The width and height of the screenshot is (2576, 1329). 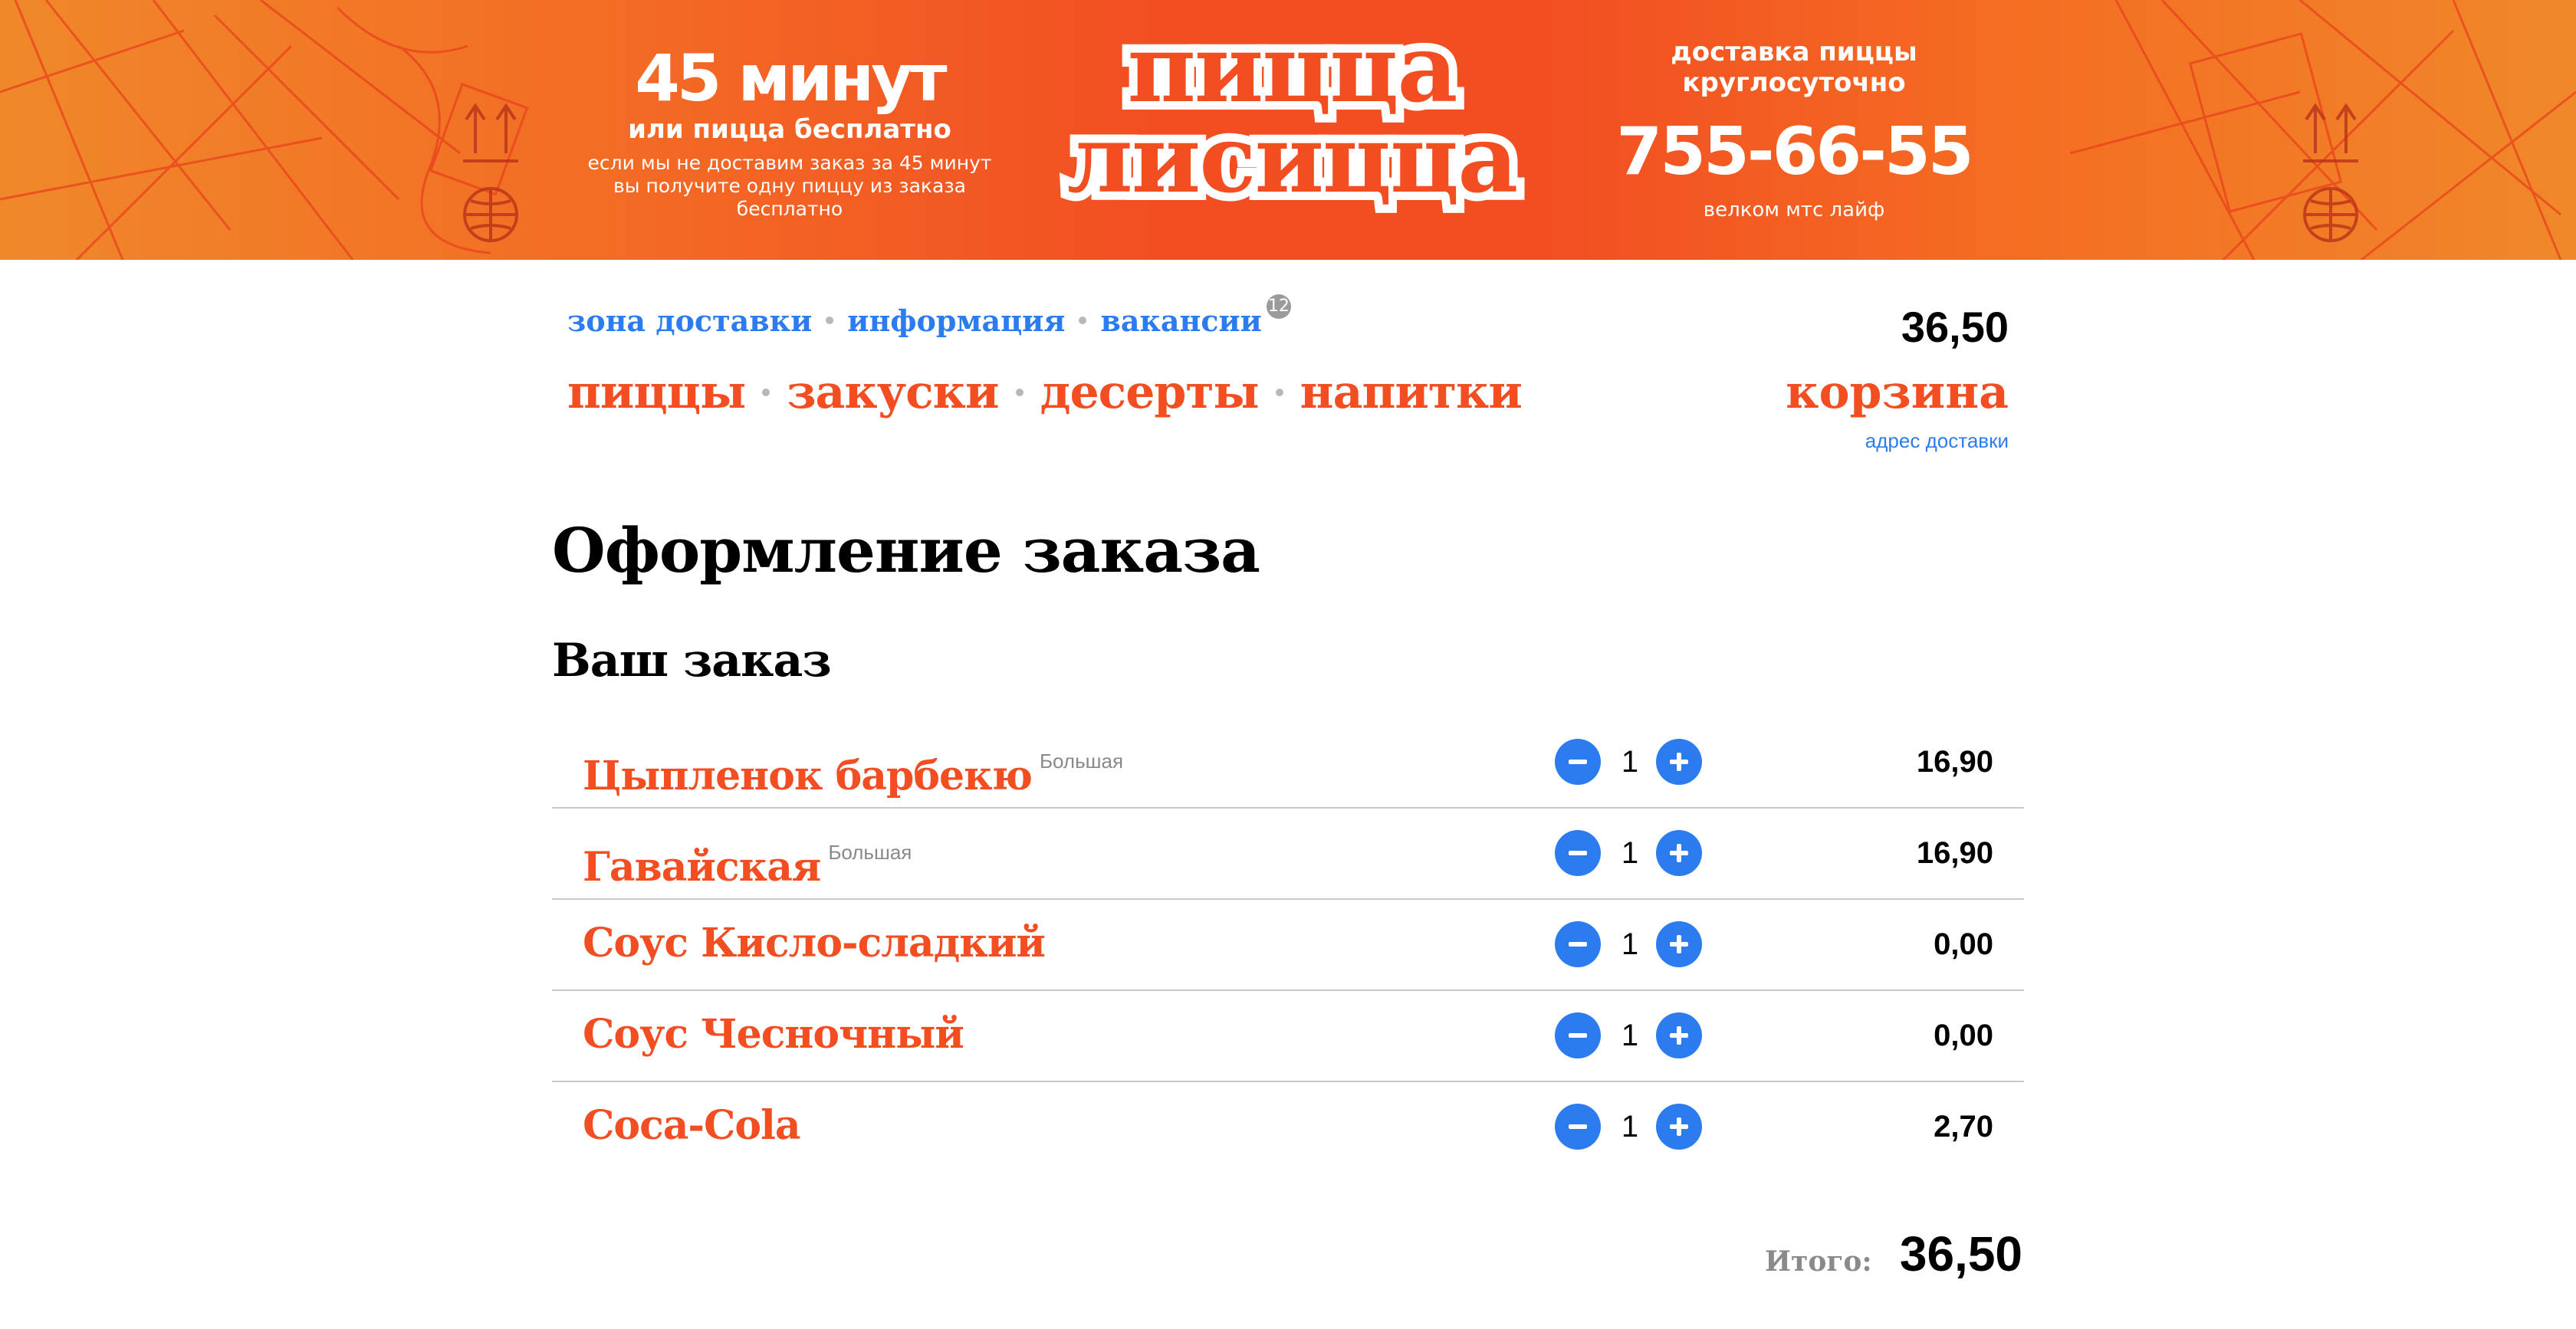 I want to click on nav-link-information: информация, so click(x=956, y=321).